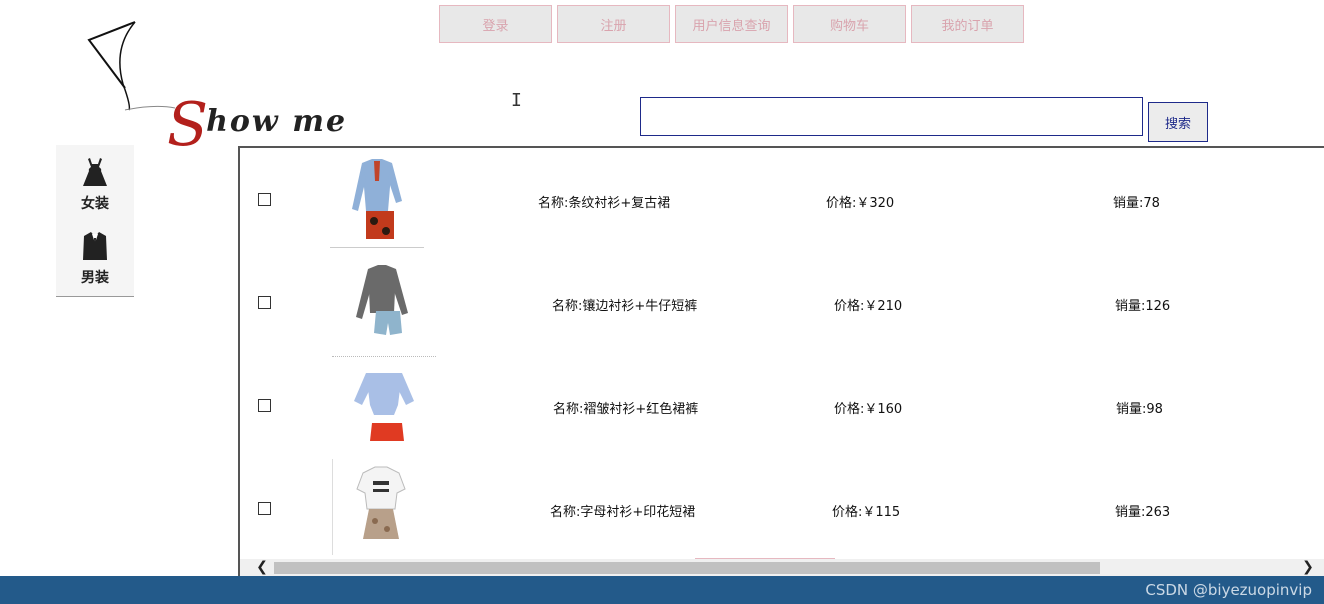 Image resolution: width=1324 pixels, height=604 pixels. Describe the element at coordinates (95, 221) in the screenshot. I see `category-sidebar: 女装 男装` at that location.